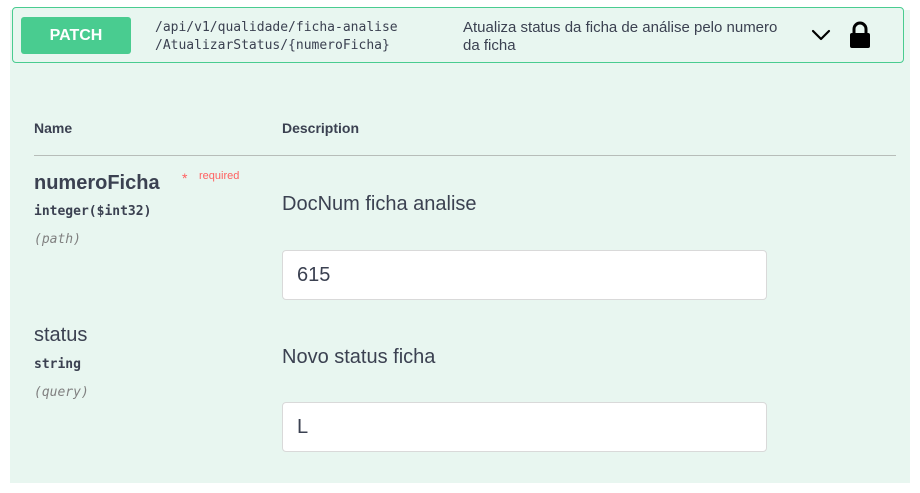  Describe the element at coordinates (76, 35) in the screenshot. I see `method-badge: PATCH` at that location.